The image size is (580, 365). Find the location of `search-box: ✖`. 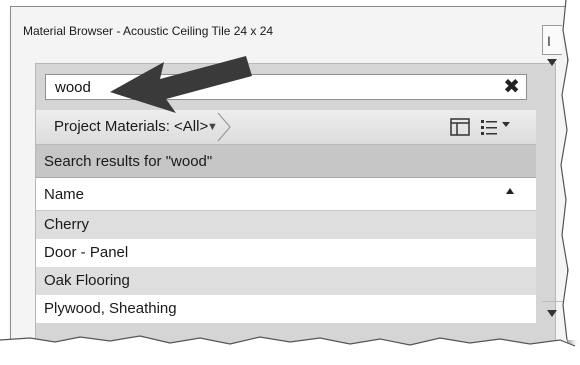

search-box: ✖ is located at coordinates (286, 87).